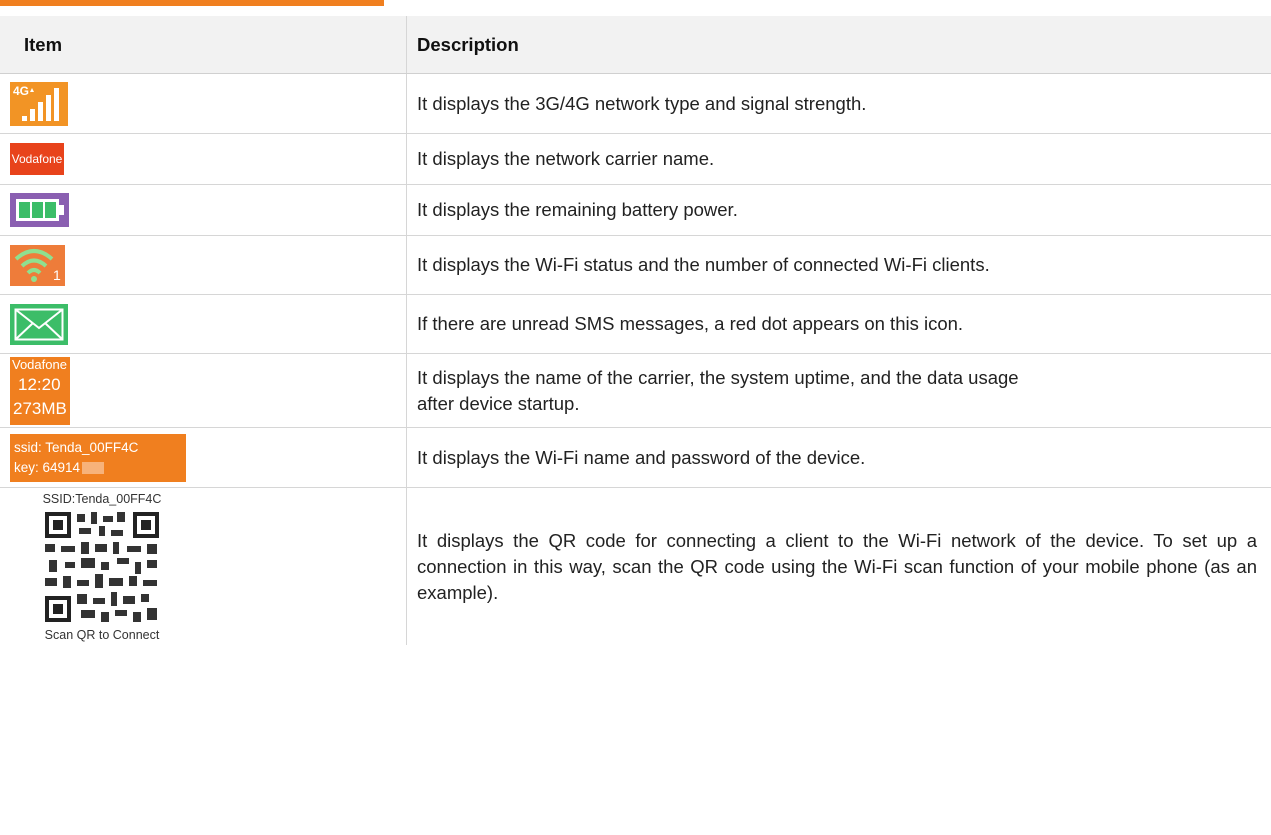  What do you see at coordinates (39, 103) in the screenshot?
I see `signal-strength-icon: 4G` at bounding box center [39, 103].